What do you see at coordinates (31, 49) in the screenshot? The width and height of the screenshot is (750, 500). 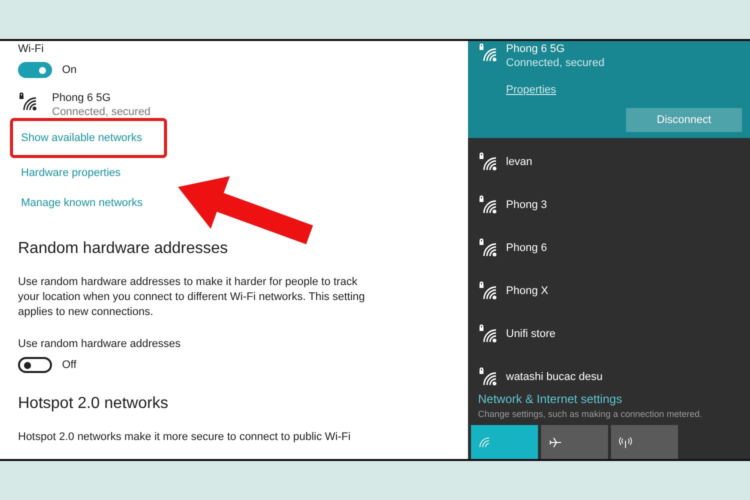 I see `wifi-label: Wi-Fi` at bounding box center [31, 49].